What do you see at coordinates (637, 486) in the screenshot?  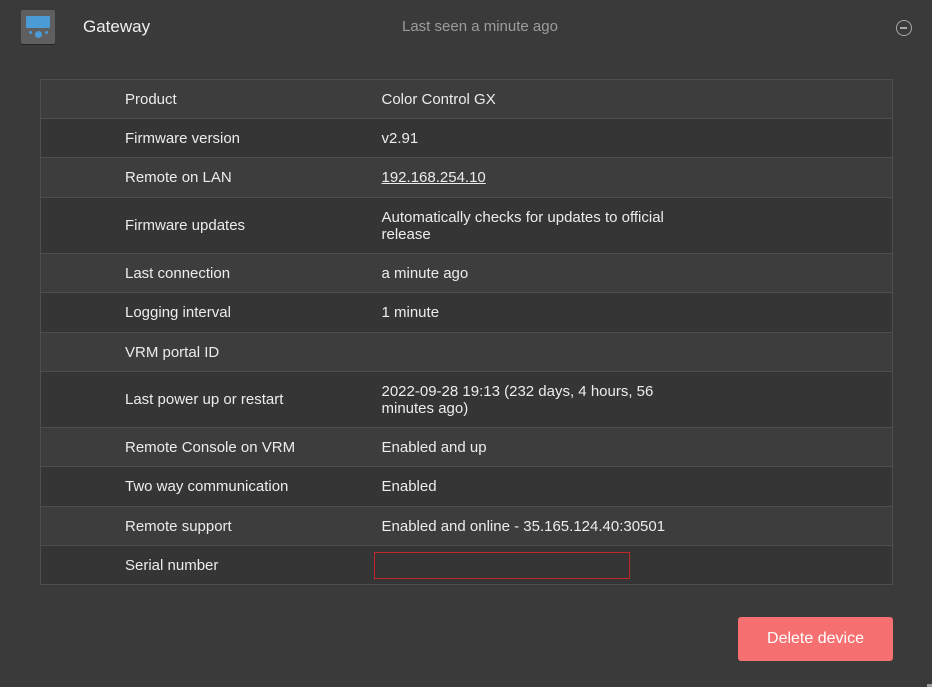 I see `row-value: Enabled` at bounding box center [637, 486].